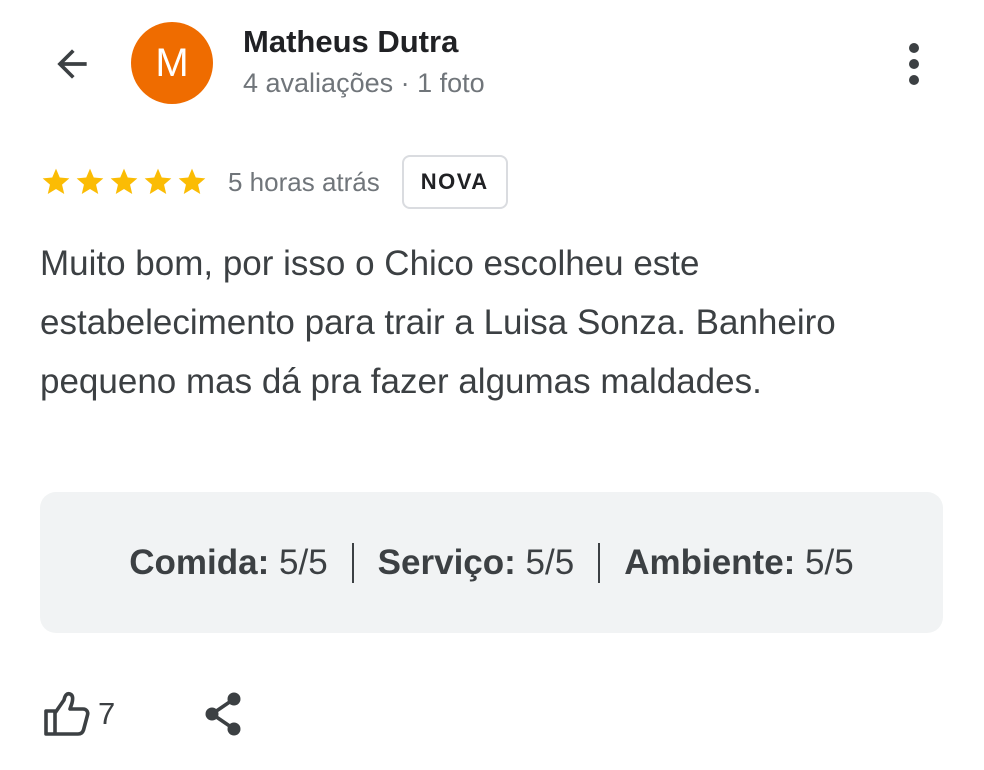 This screenshot has width=984, height=770. I want to click on like-button: 7, so click(78, 714).